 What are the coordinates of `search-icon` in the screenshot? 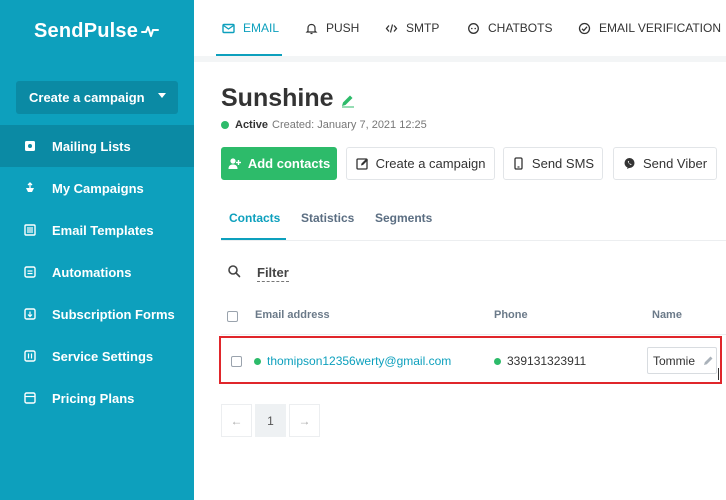 It's located at (234, 271).